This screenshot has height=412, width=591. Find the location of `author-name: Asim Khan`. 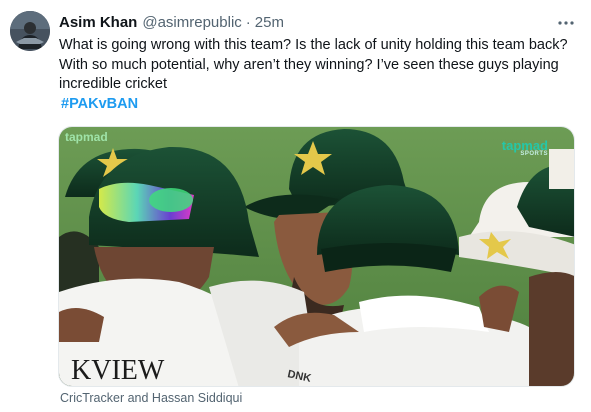

author-name: Asim Khan is located at coordinates (98, 22).